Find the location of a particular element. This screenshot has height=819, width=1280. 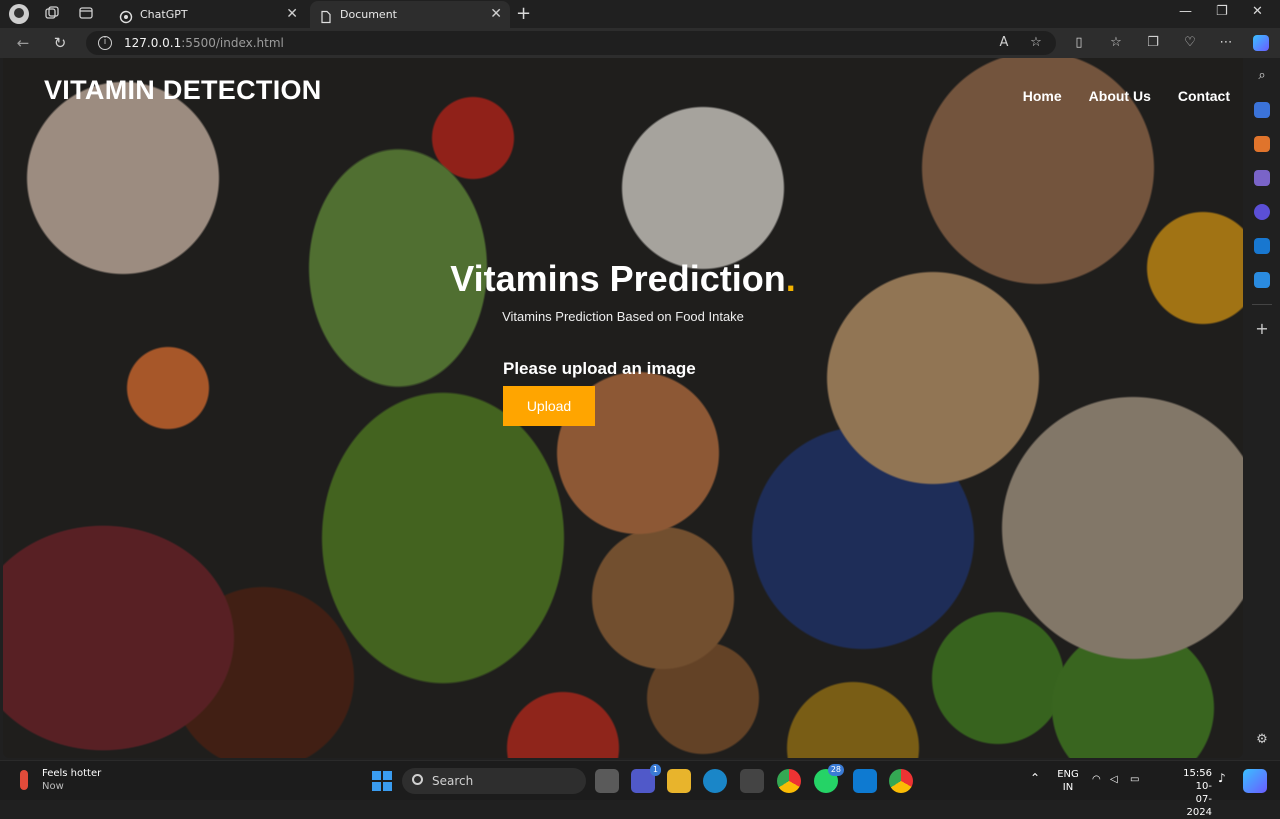

site-nav: Home About Us Contact is located at coordinates (1126, 96).